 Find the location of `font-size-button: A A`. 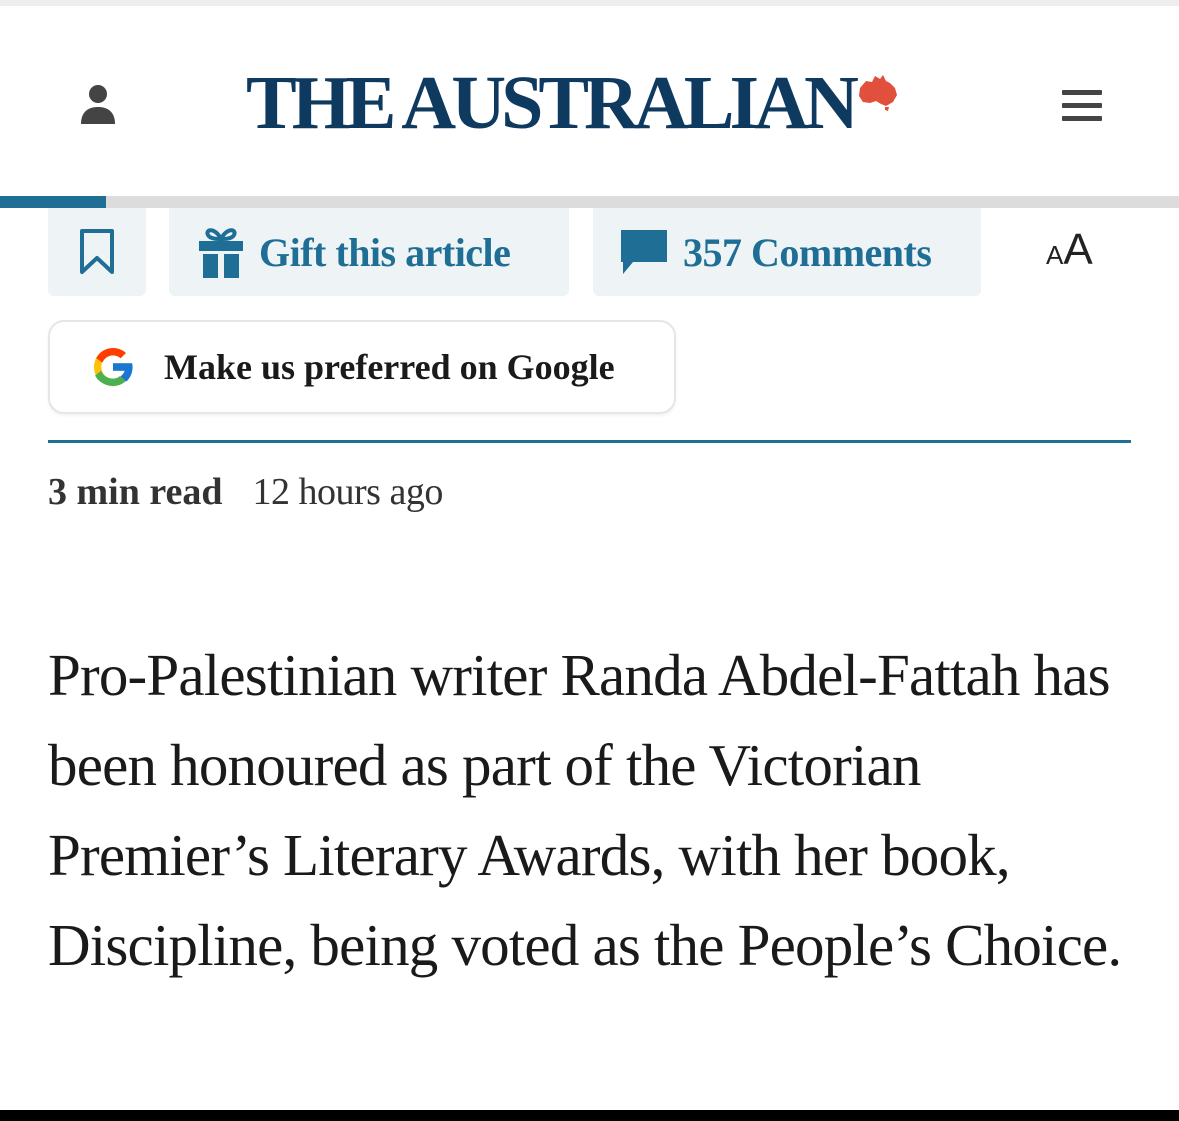

font-size-button: A A is located at coordinates (1081, 247).